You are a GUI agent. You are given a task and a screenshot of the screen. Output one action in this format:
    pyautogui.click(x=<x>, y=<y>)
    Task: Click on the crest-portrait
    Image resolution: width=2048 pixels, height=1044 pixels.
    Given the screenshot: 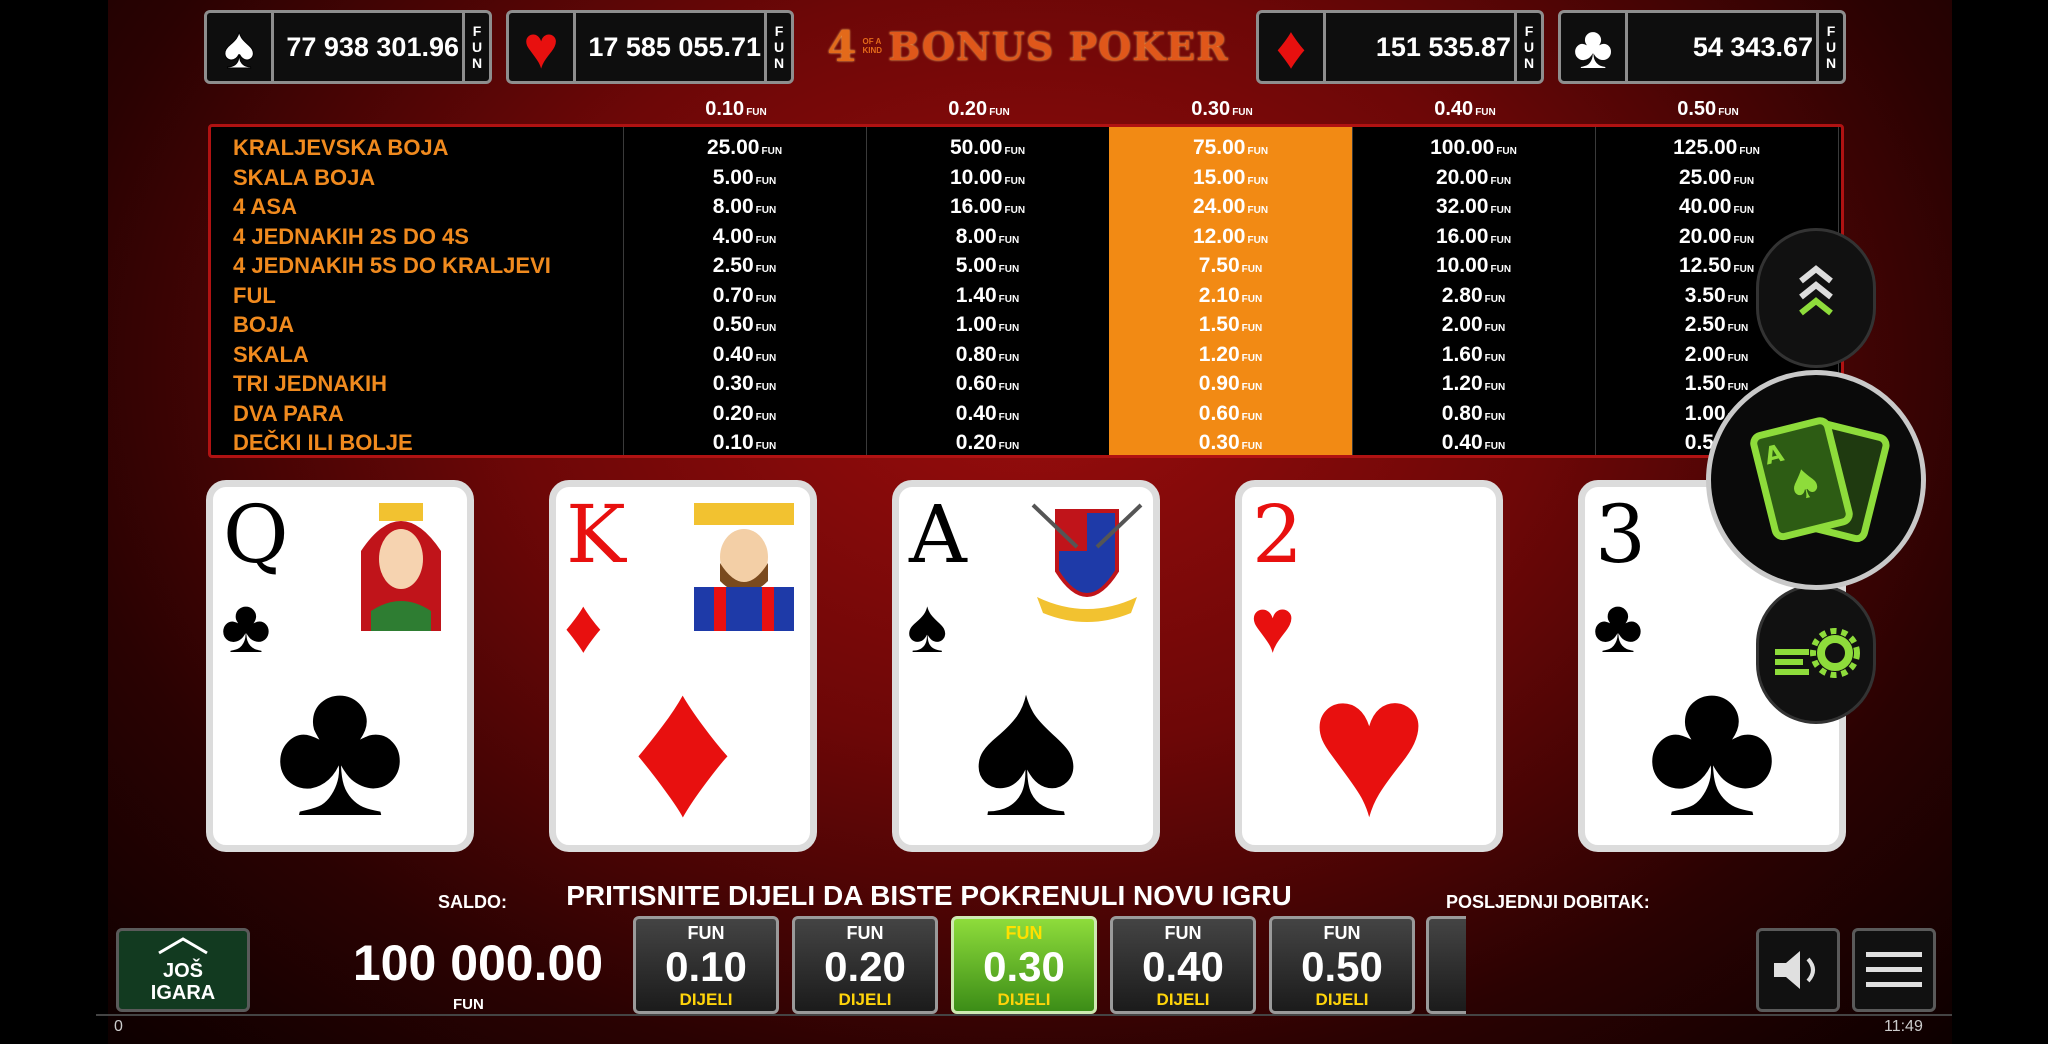 What is the action you would take?
    pyautogui.click(x=1087, y=562)
    